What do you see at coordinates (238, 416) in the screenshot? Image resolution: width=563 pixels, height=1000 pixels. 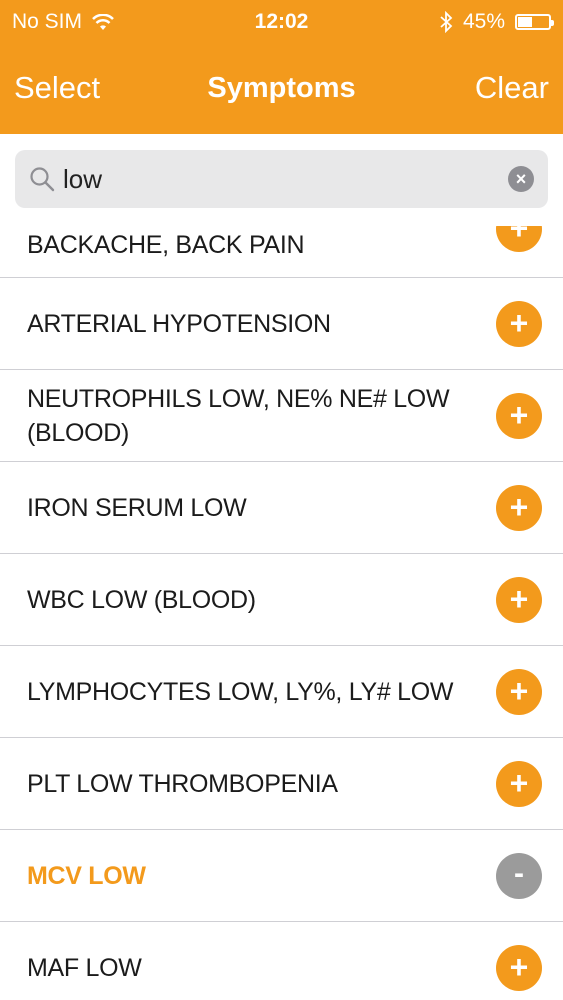 I see `list-item-label: NEUTROPHILS LOW, NE% NE# LOW (BLOOD)` at bounding box center [238, 416].